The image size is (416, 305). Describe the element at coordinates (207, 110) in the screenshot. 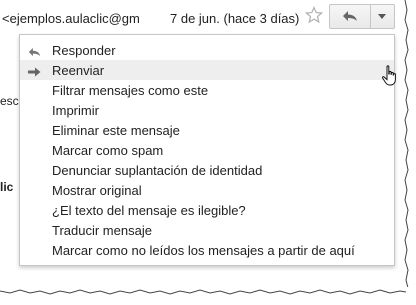

I see `menu-item-print: Imprimir` at that location.